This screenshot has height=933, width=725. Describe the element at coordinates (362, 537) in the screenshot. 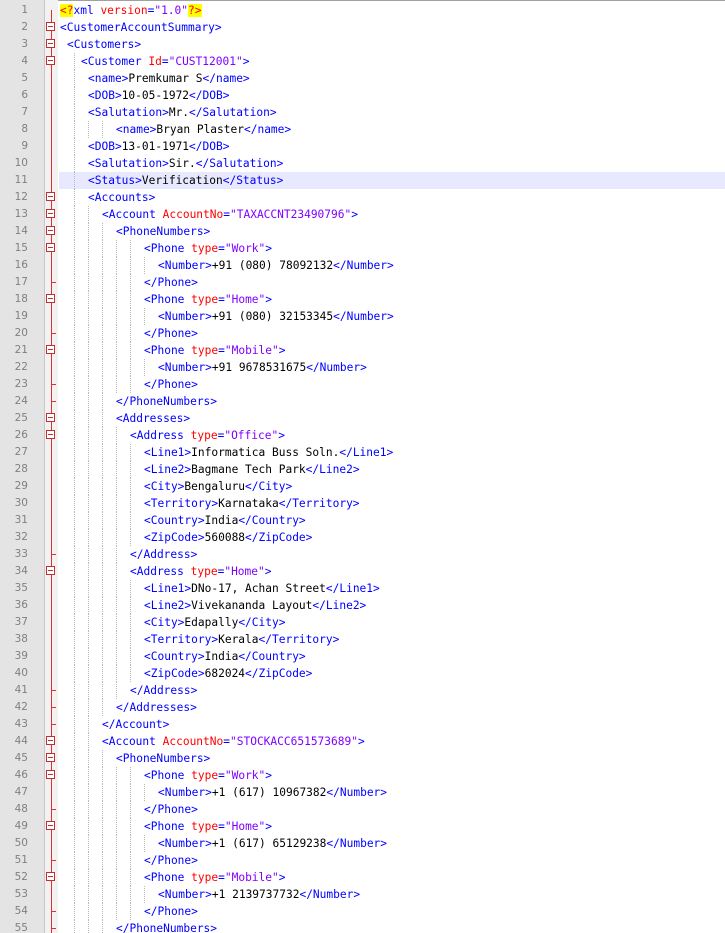

I see `code-line: 32 <ZipCode>560088</ZipCode>` at that location.